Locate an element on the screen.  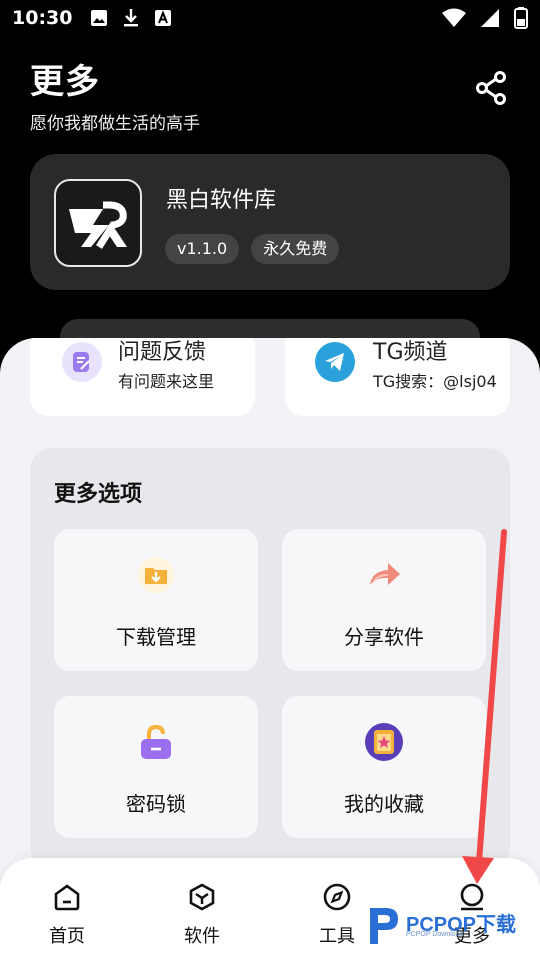
battery-icon is located at coordinates (521, 18).